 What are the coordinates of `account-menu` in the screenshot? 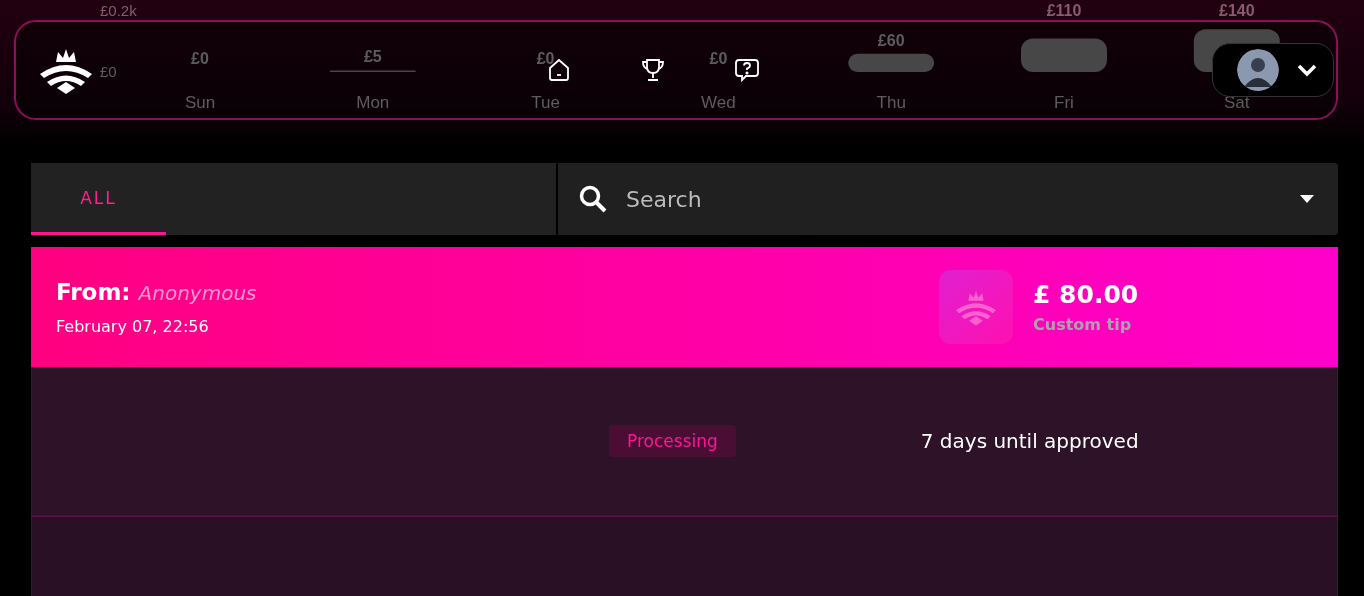 It's located at (1273, 70).